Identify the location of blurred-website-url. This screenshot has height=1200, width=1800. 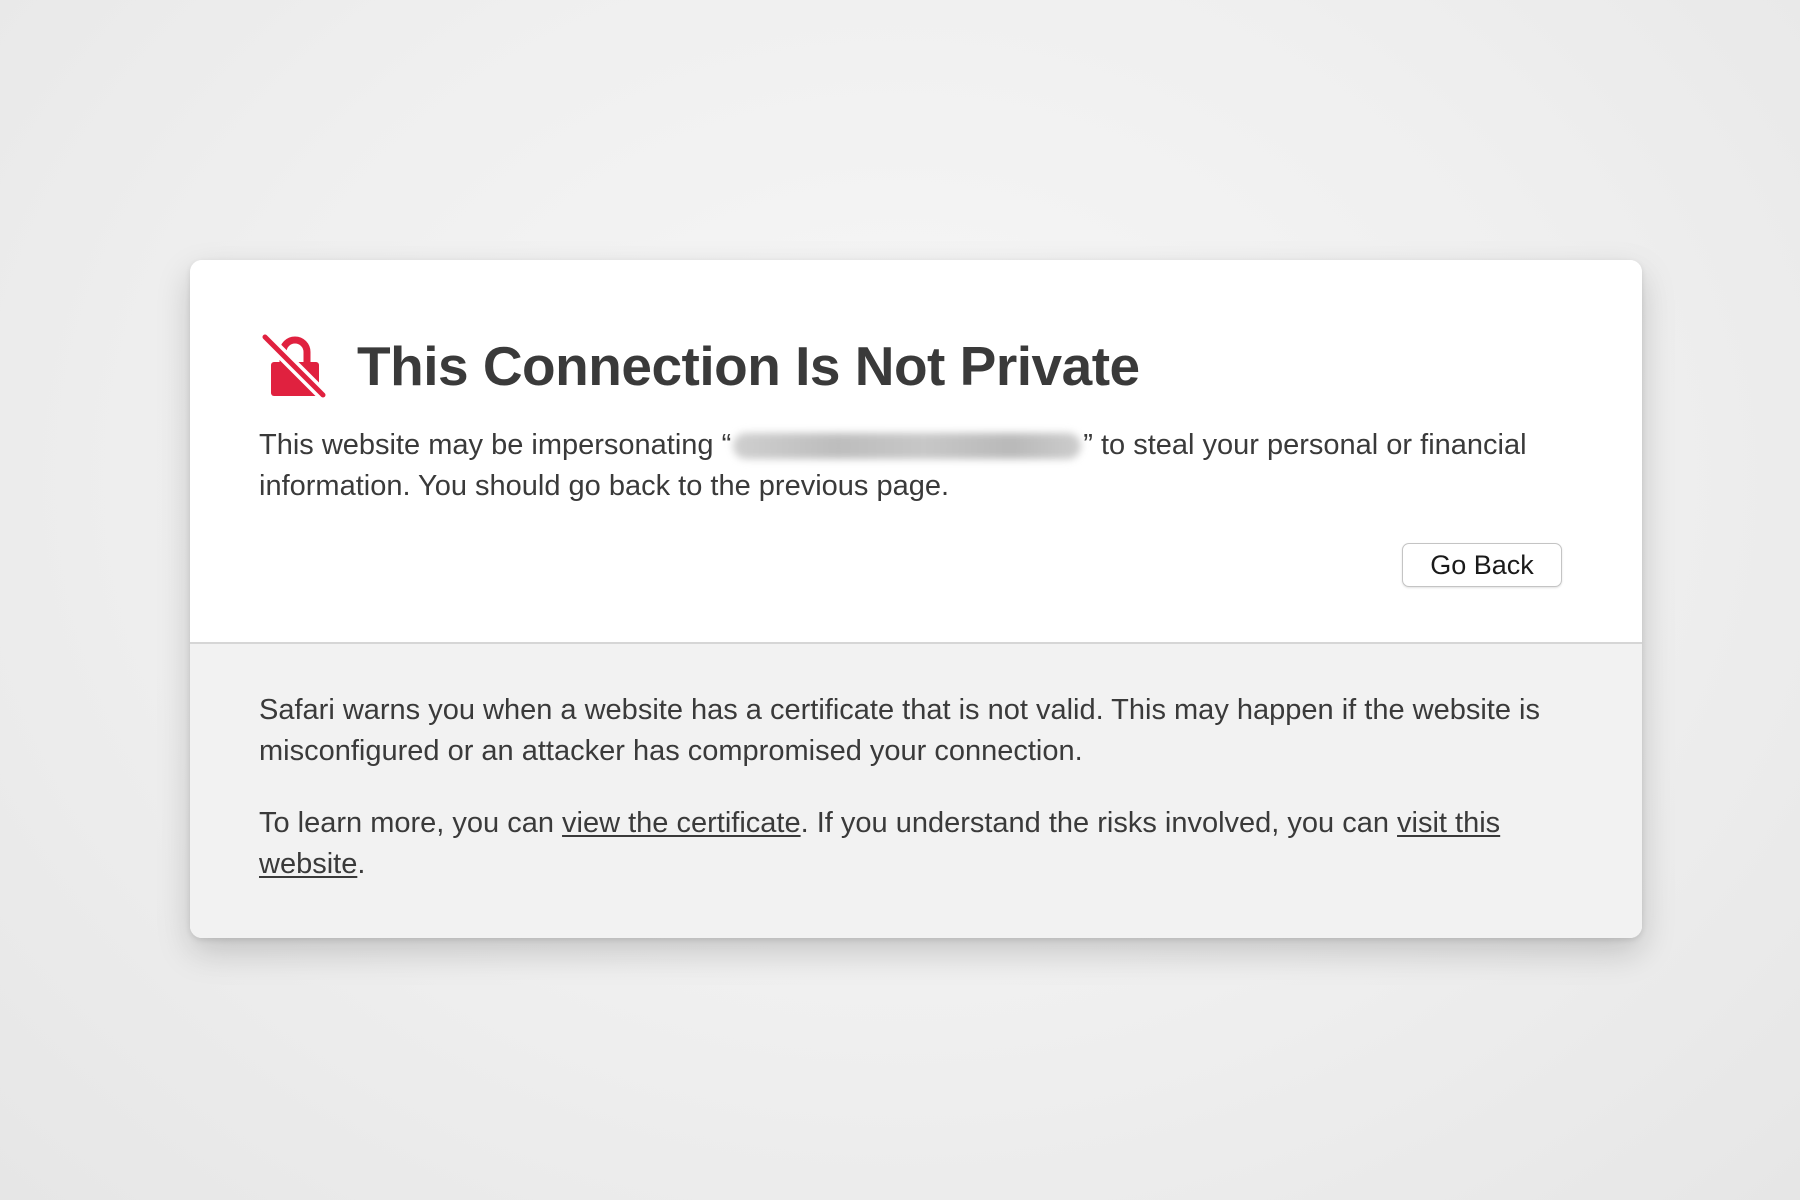
(907, 446).